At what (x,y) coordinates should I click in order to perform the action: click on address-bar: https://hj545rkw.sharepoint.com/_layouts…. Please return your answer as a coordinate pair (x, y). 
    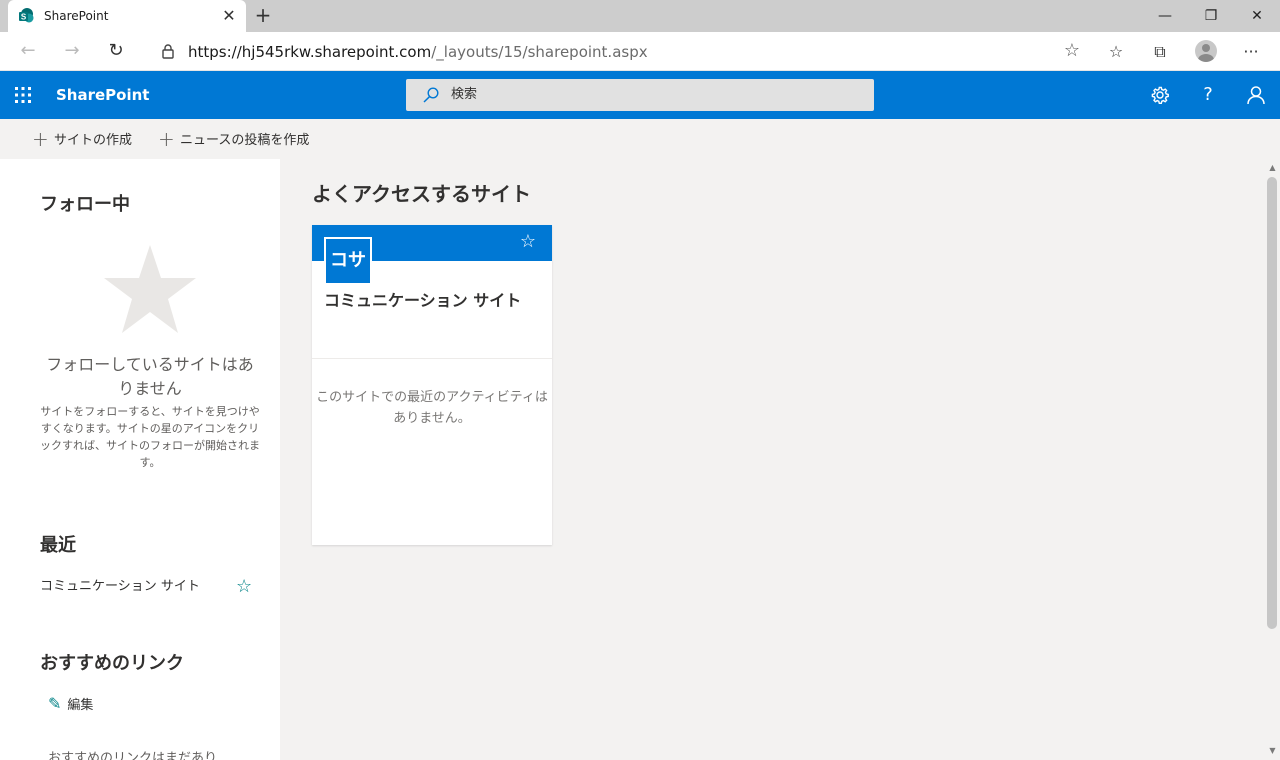
    Looking at the image, I should click on (617, 51).